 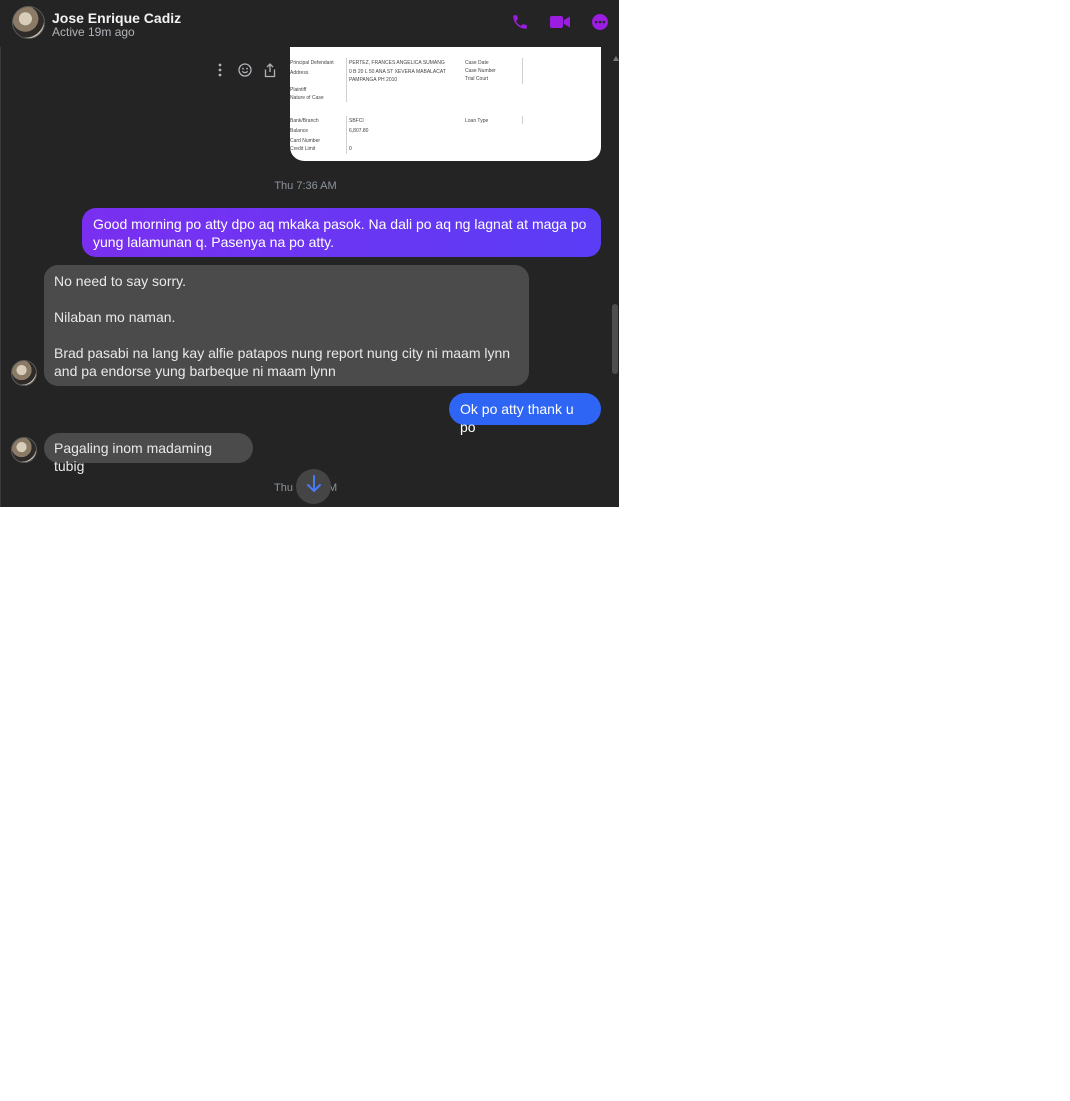 I want to click on scrollbar-thumb, so click(x=615, y=339).